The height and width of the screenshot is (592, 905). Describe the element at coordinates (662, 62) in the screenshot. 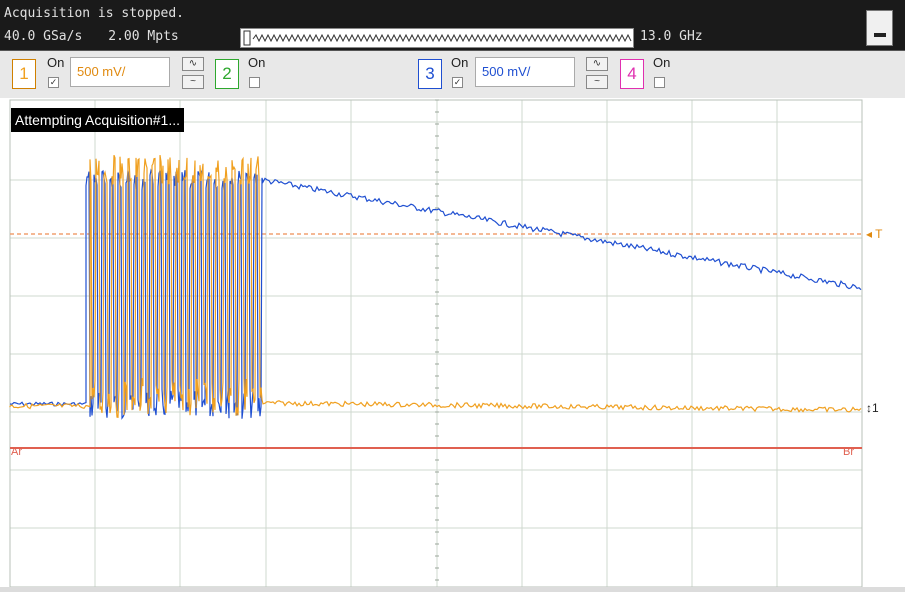

I see `channel-4-on-label: On` at that location.